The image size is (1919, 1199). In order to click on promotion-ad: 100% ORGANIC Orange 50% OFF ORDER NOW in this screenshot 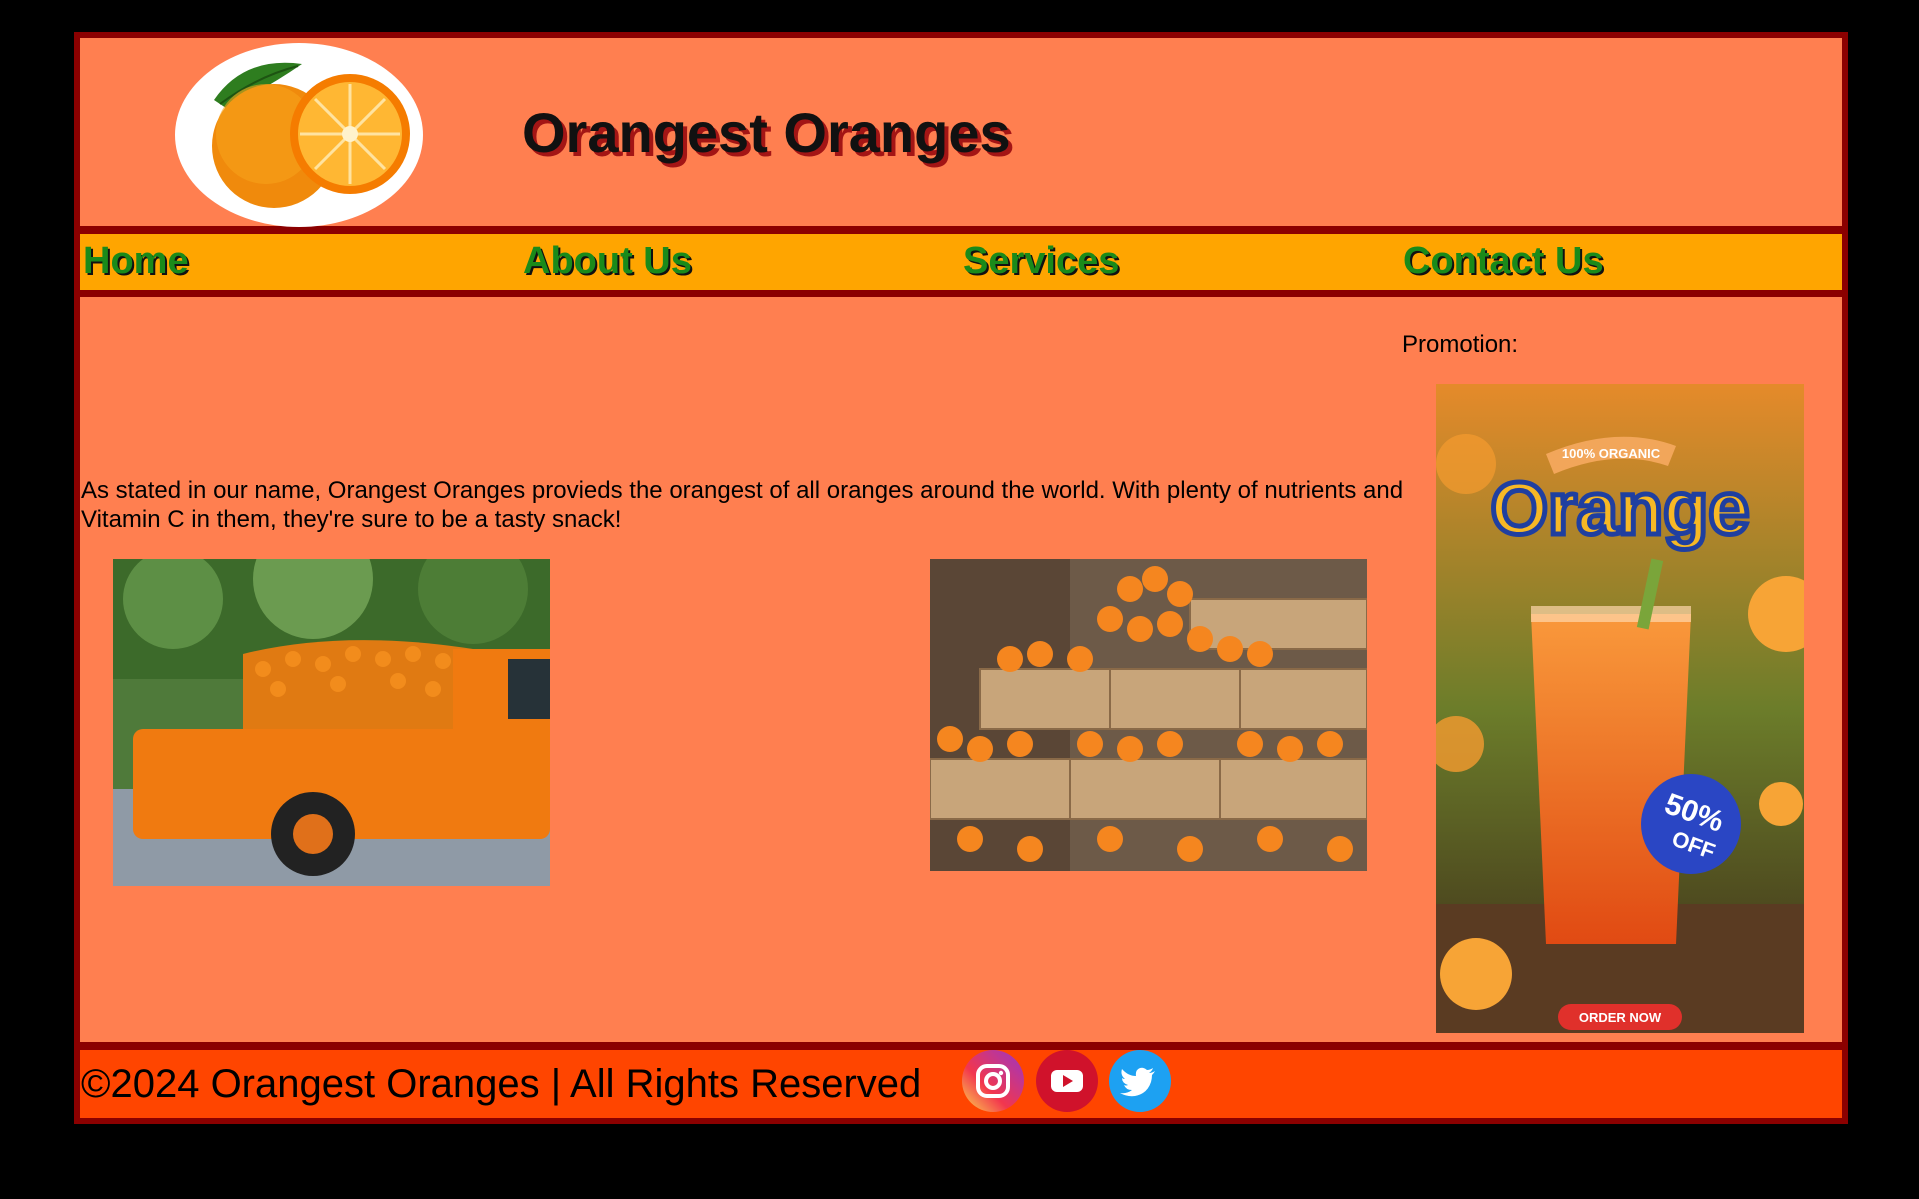, I will do `click(1620, 708)`.